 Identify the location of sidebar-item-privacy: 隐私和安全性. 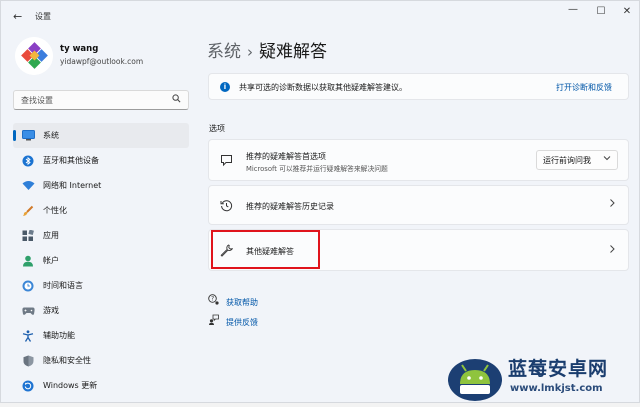
(101, 360).